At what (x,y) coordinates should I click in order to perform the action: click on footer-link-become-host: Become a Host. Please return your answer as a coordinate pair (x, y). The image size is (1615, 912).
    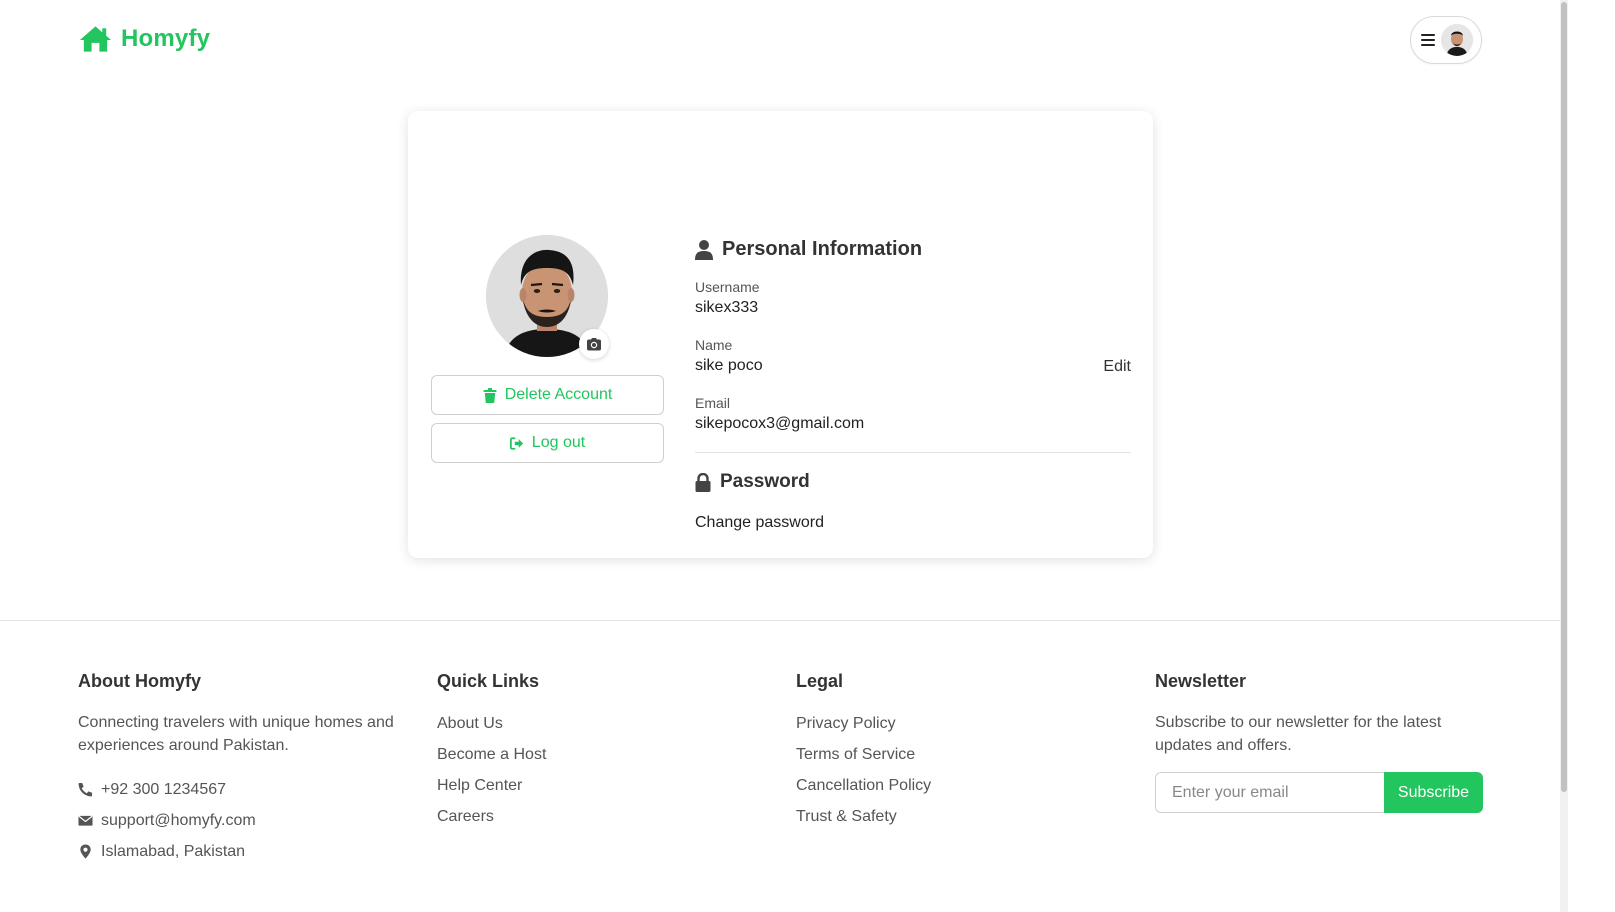
    Looking at the image, I should click on (587, 760).